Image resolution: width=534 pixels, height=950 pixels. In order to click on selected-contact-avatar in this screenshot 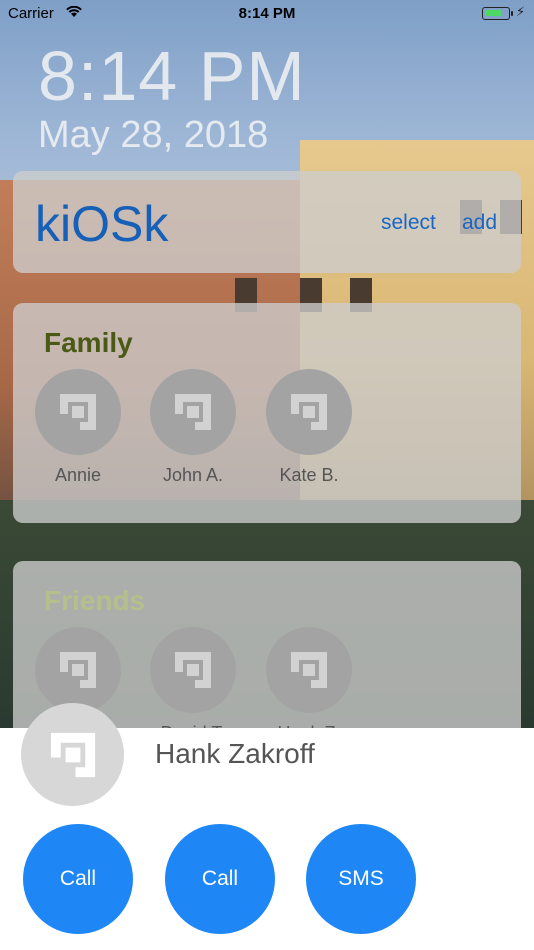, I will do `click(72, 754)`.